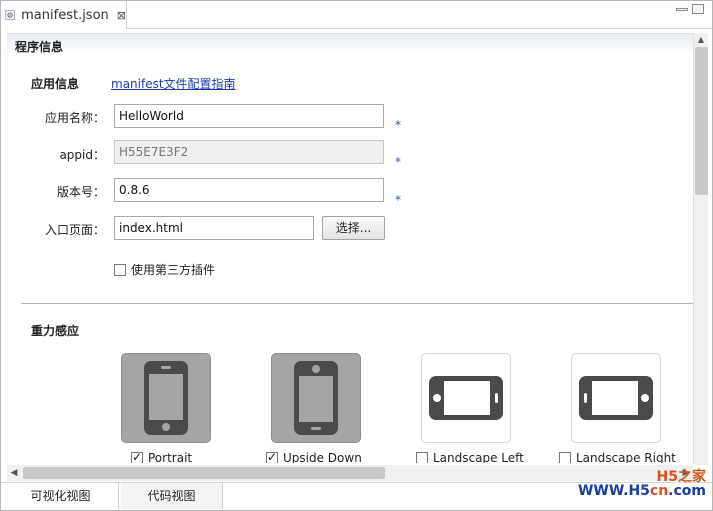 Image resolution: width=713 pixels, height=511 pixels. Describe the element at coordinates (690, 9) in the screenshot. I see `window-controls` at that location.